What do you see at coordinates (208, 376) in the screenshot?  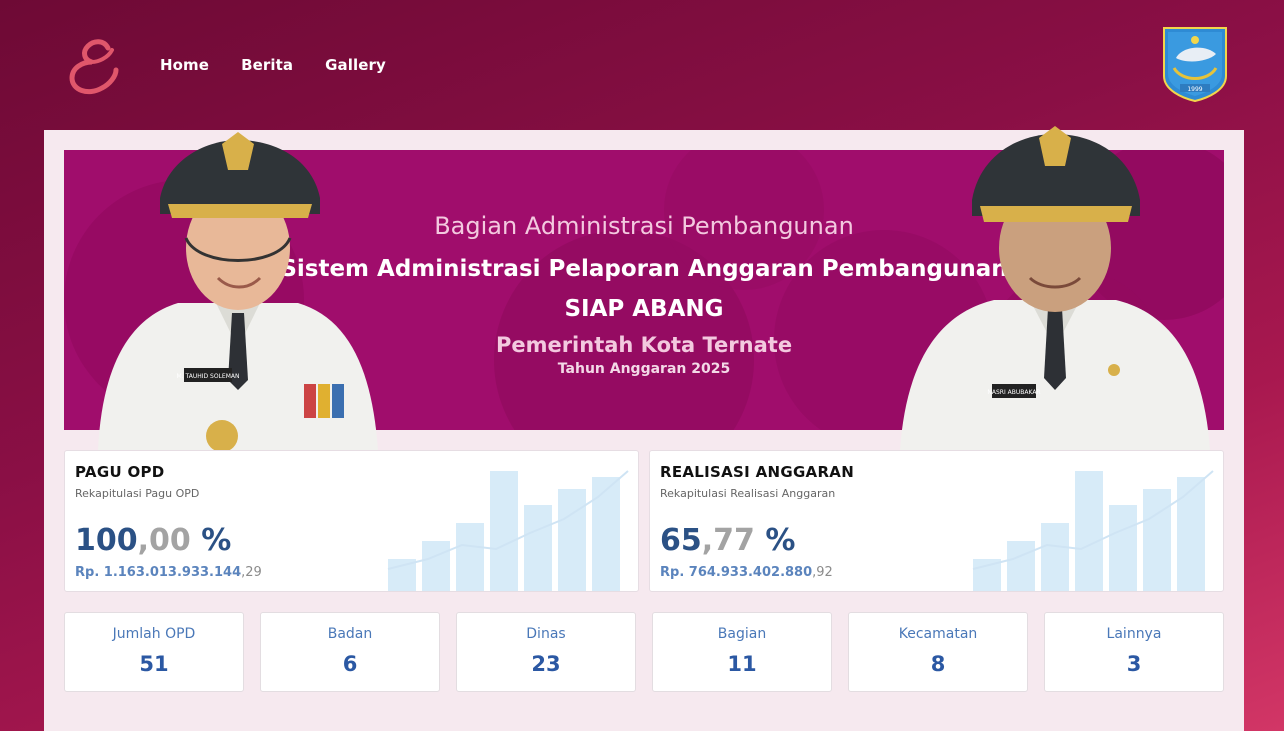 I see `svg-text: M. TAUHID SOLEMAN` at bounding box center [208, 376].